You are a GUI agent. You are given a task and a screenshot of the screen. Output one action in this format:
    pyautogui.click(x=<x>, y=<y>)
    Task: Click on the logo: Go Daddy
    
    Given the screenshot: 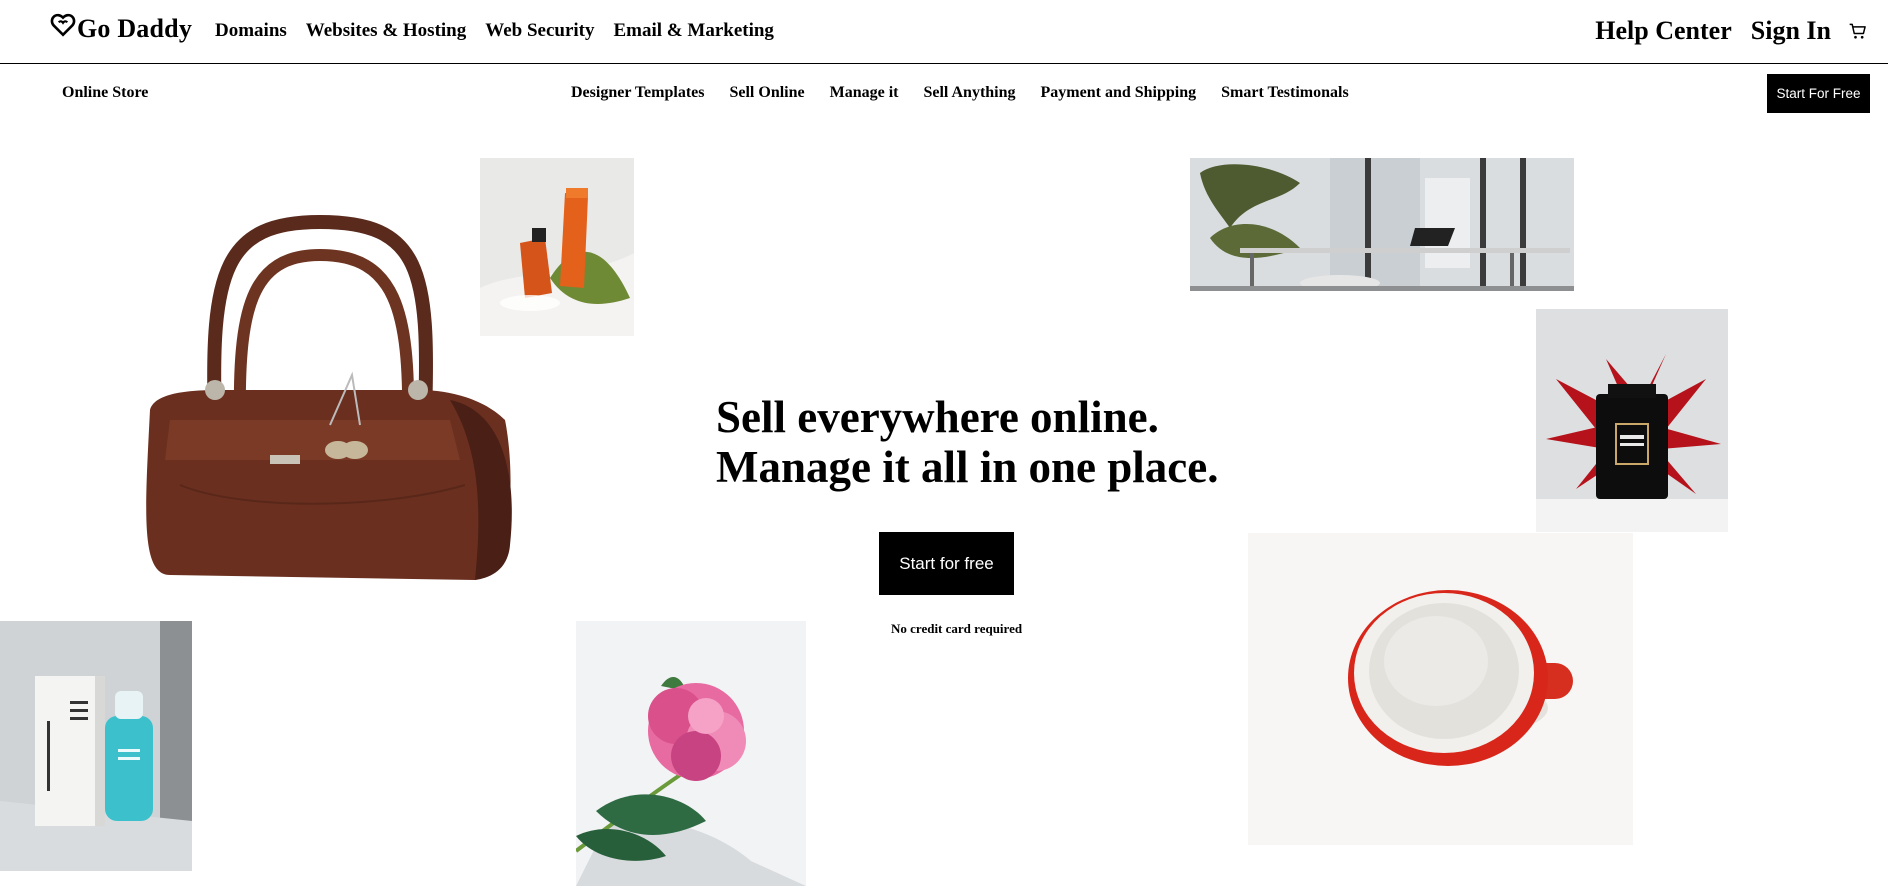 What is the action you would take?
    pyautogui.click(x=121, y=28)
    